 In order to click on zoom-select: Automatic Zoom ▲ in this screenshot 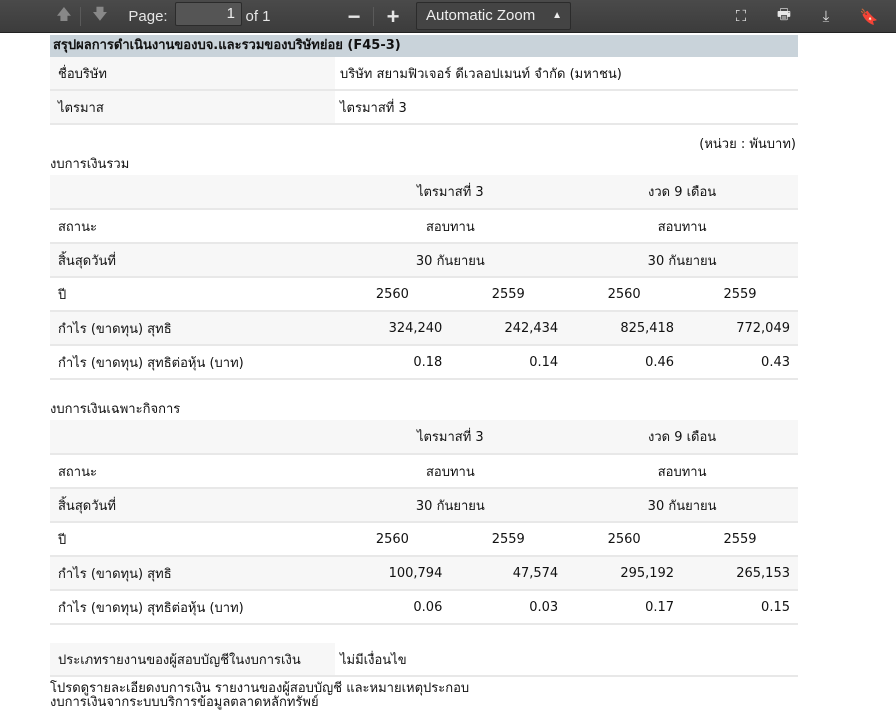, I will do `click(493, 16)`.